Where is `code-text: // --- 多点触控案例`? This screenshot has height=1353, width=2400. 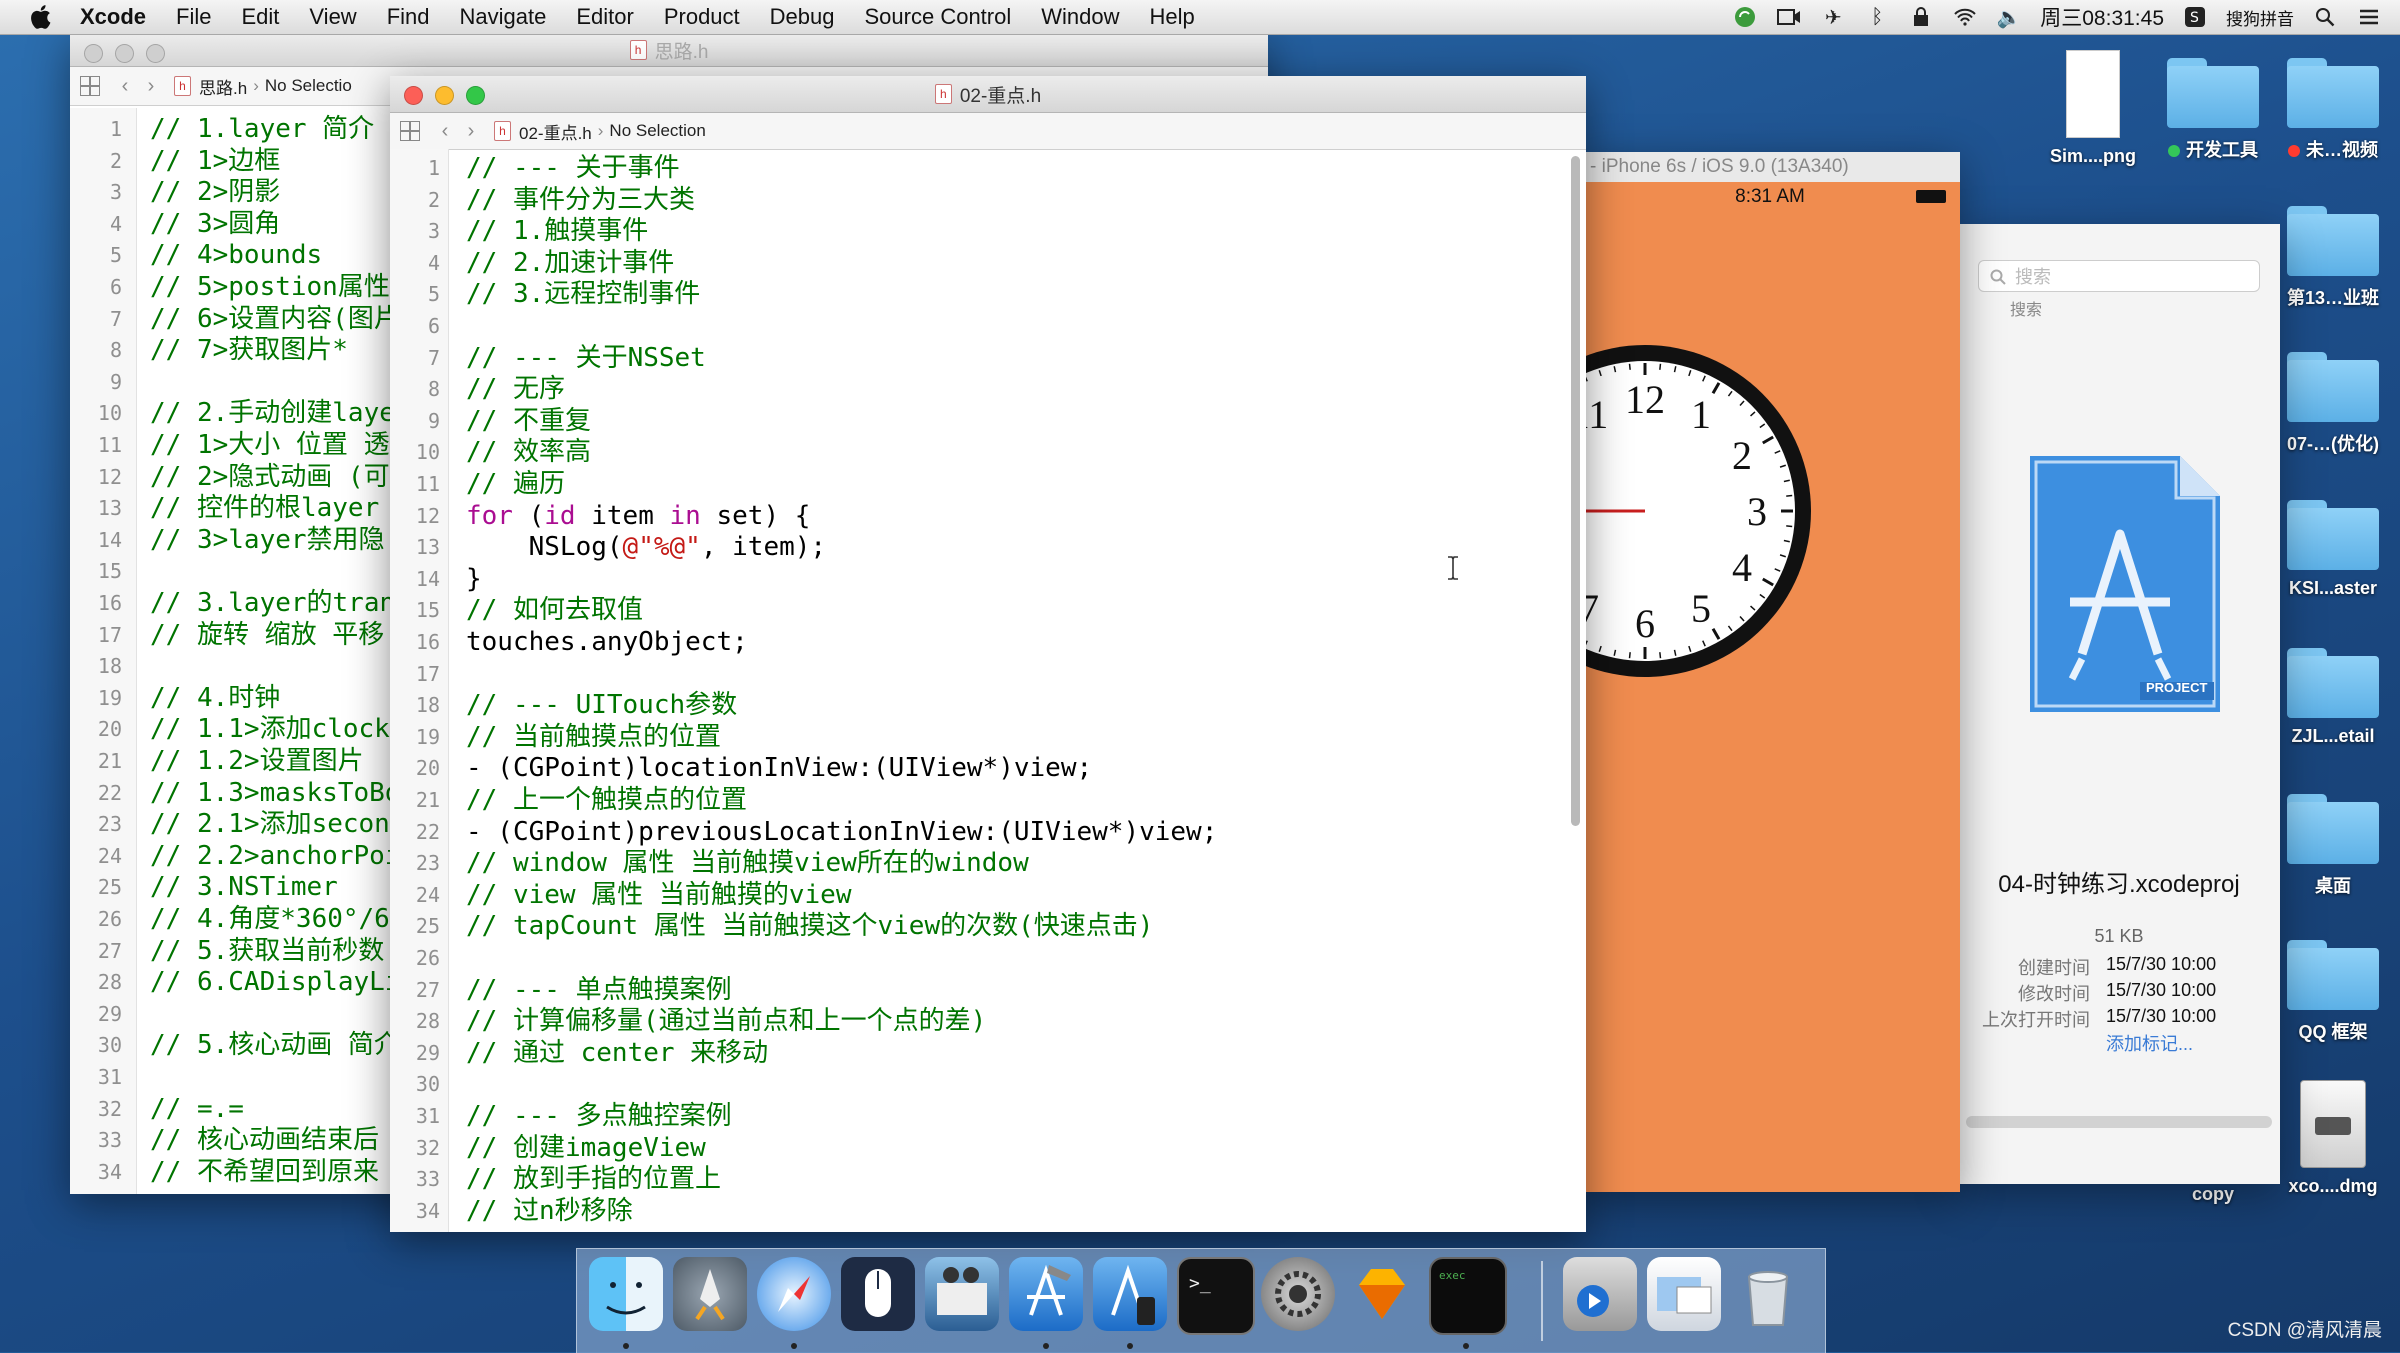 code-text: // --- 多点触控案例 is located at coordinates (599, 1116).